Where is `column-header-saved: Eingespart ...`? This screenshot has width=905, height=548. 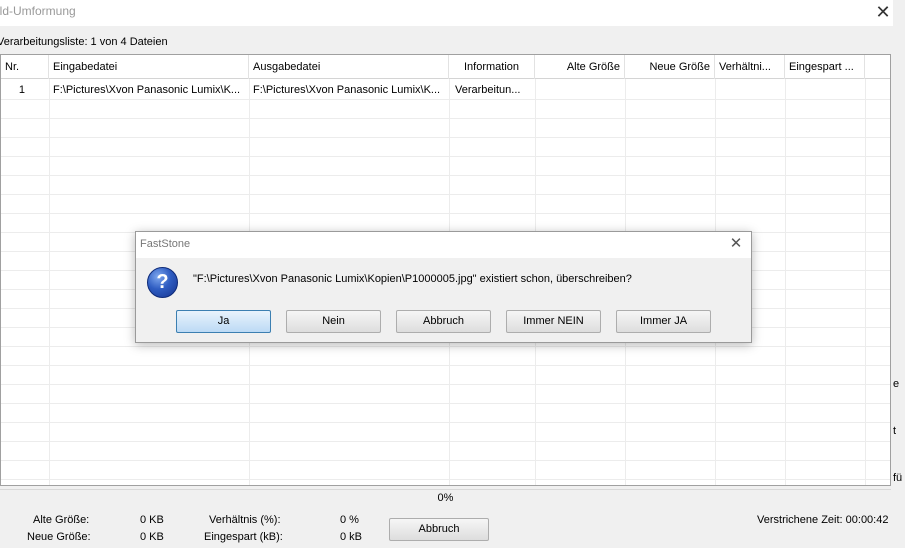 column-header-saved: Eingespart ... is located at coordinates (825, 67).